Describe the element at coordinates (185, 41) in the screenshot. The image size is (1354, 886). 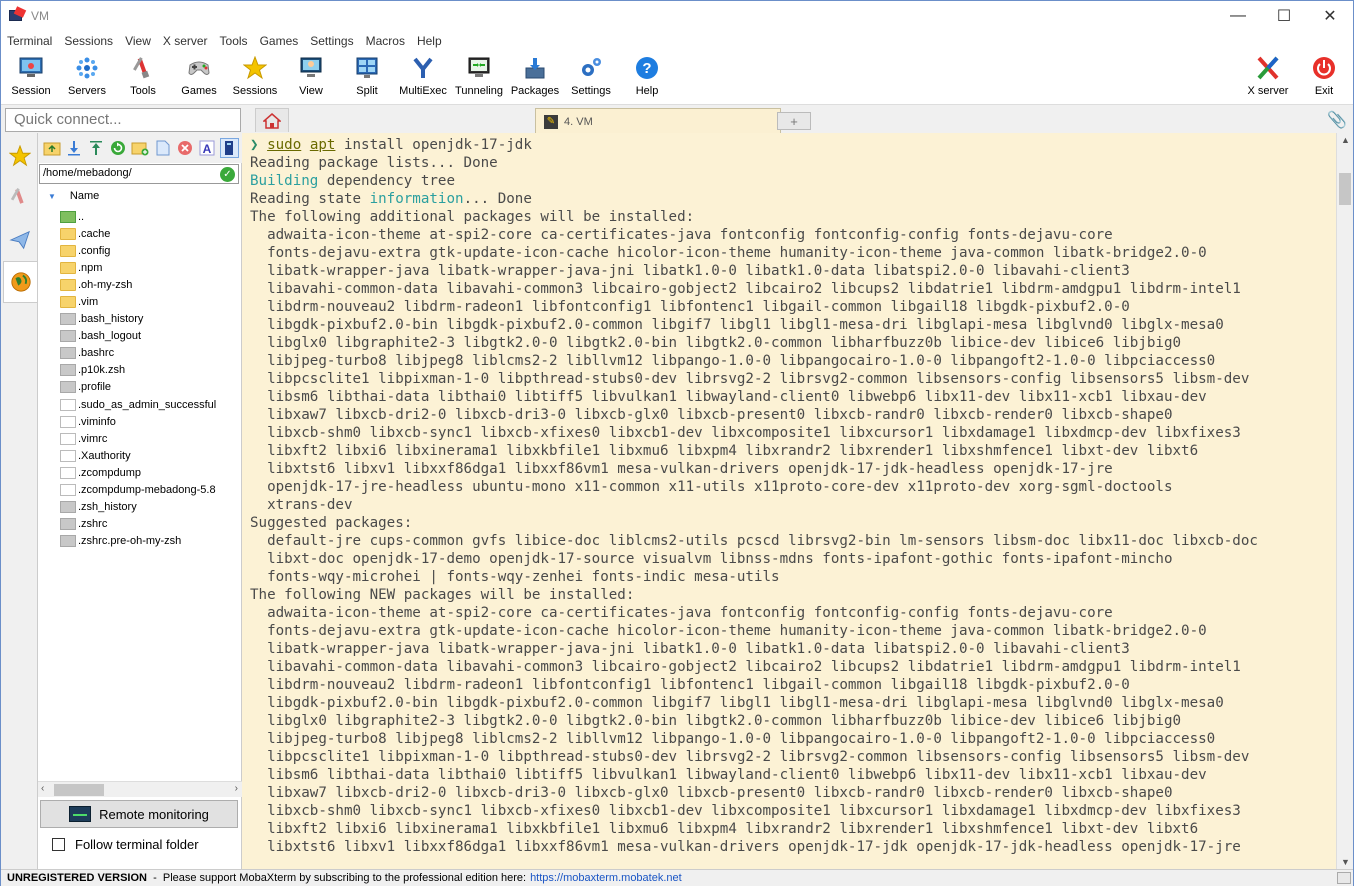
I see `menu-x-server: X server` at that location.